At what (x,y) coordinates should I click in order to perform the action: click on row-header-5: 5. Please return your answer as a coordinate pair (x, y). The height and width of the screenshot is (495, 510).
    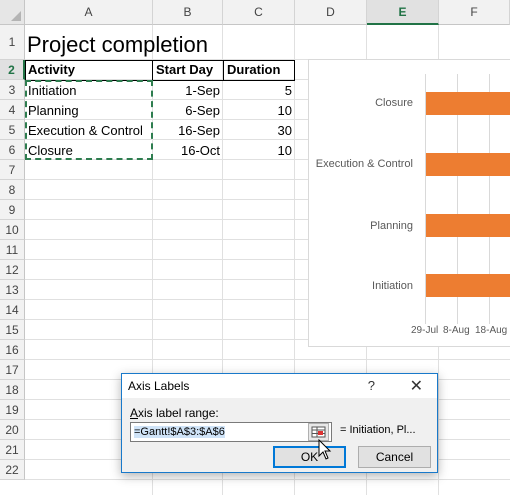
    Looking at the image, I should click on (12, 130).